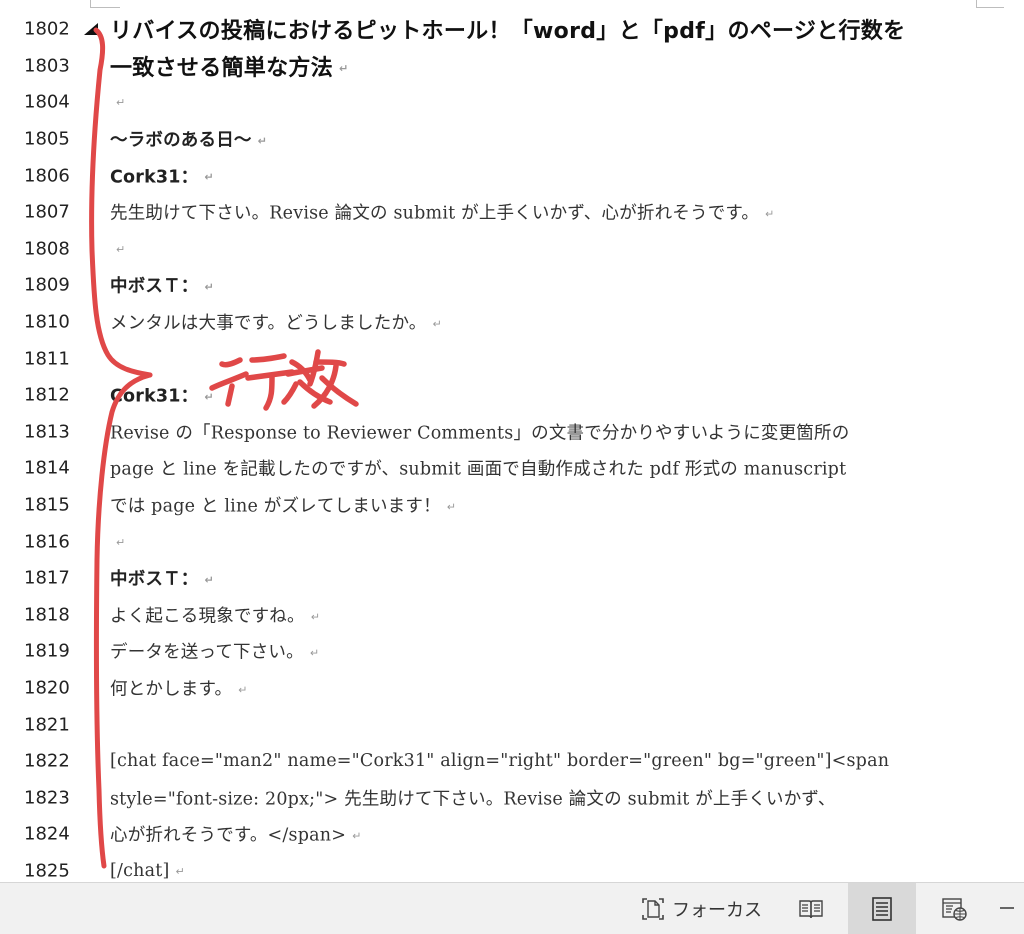 This screenshot has height=934, width=1024. I want to click on print-layout-icon, so click(882, 909).